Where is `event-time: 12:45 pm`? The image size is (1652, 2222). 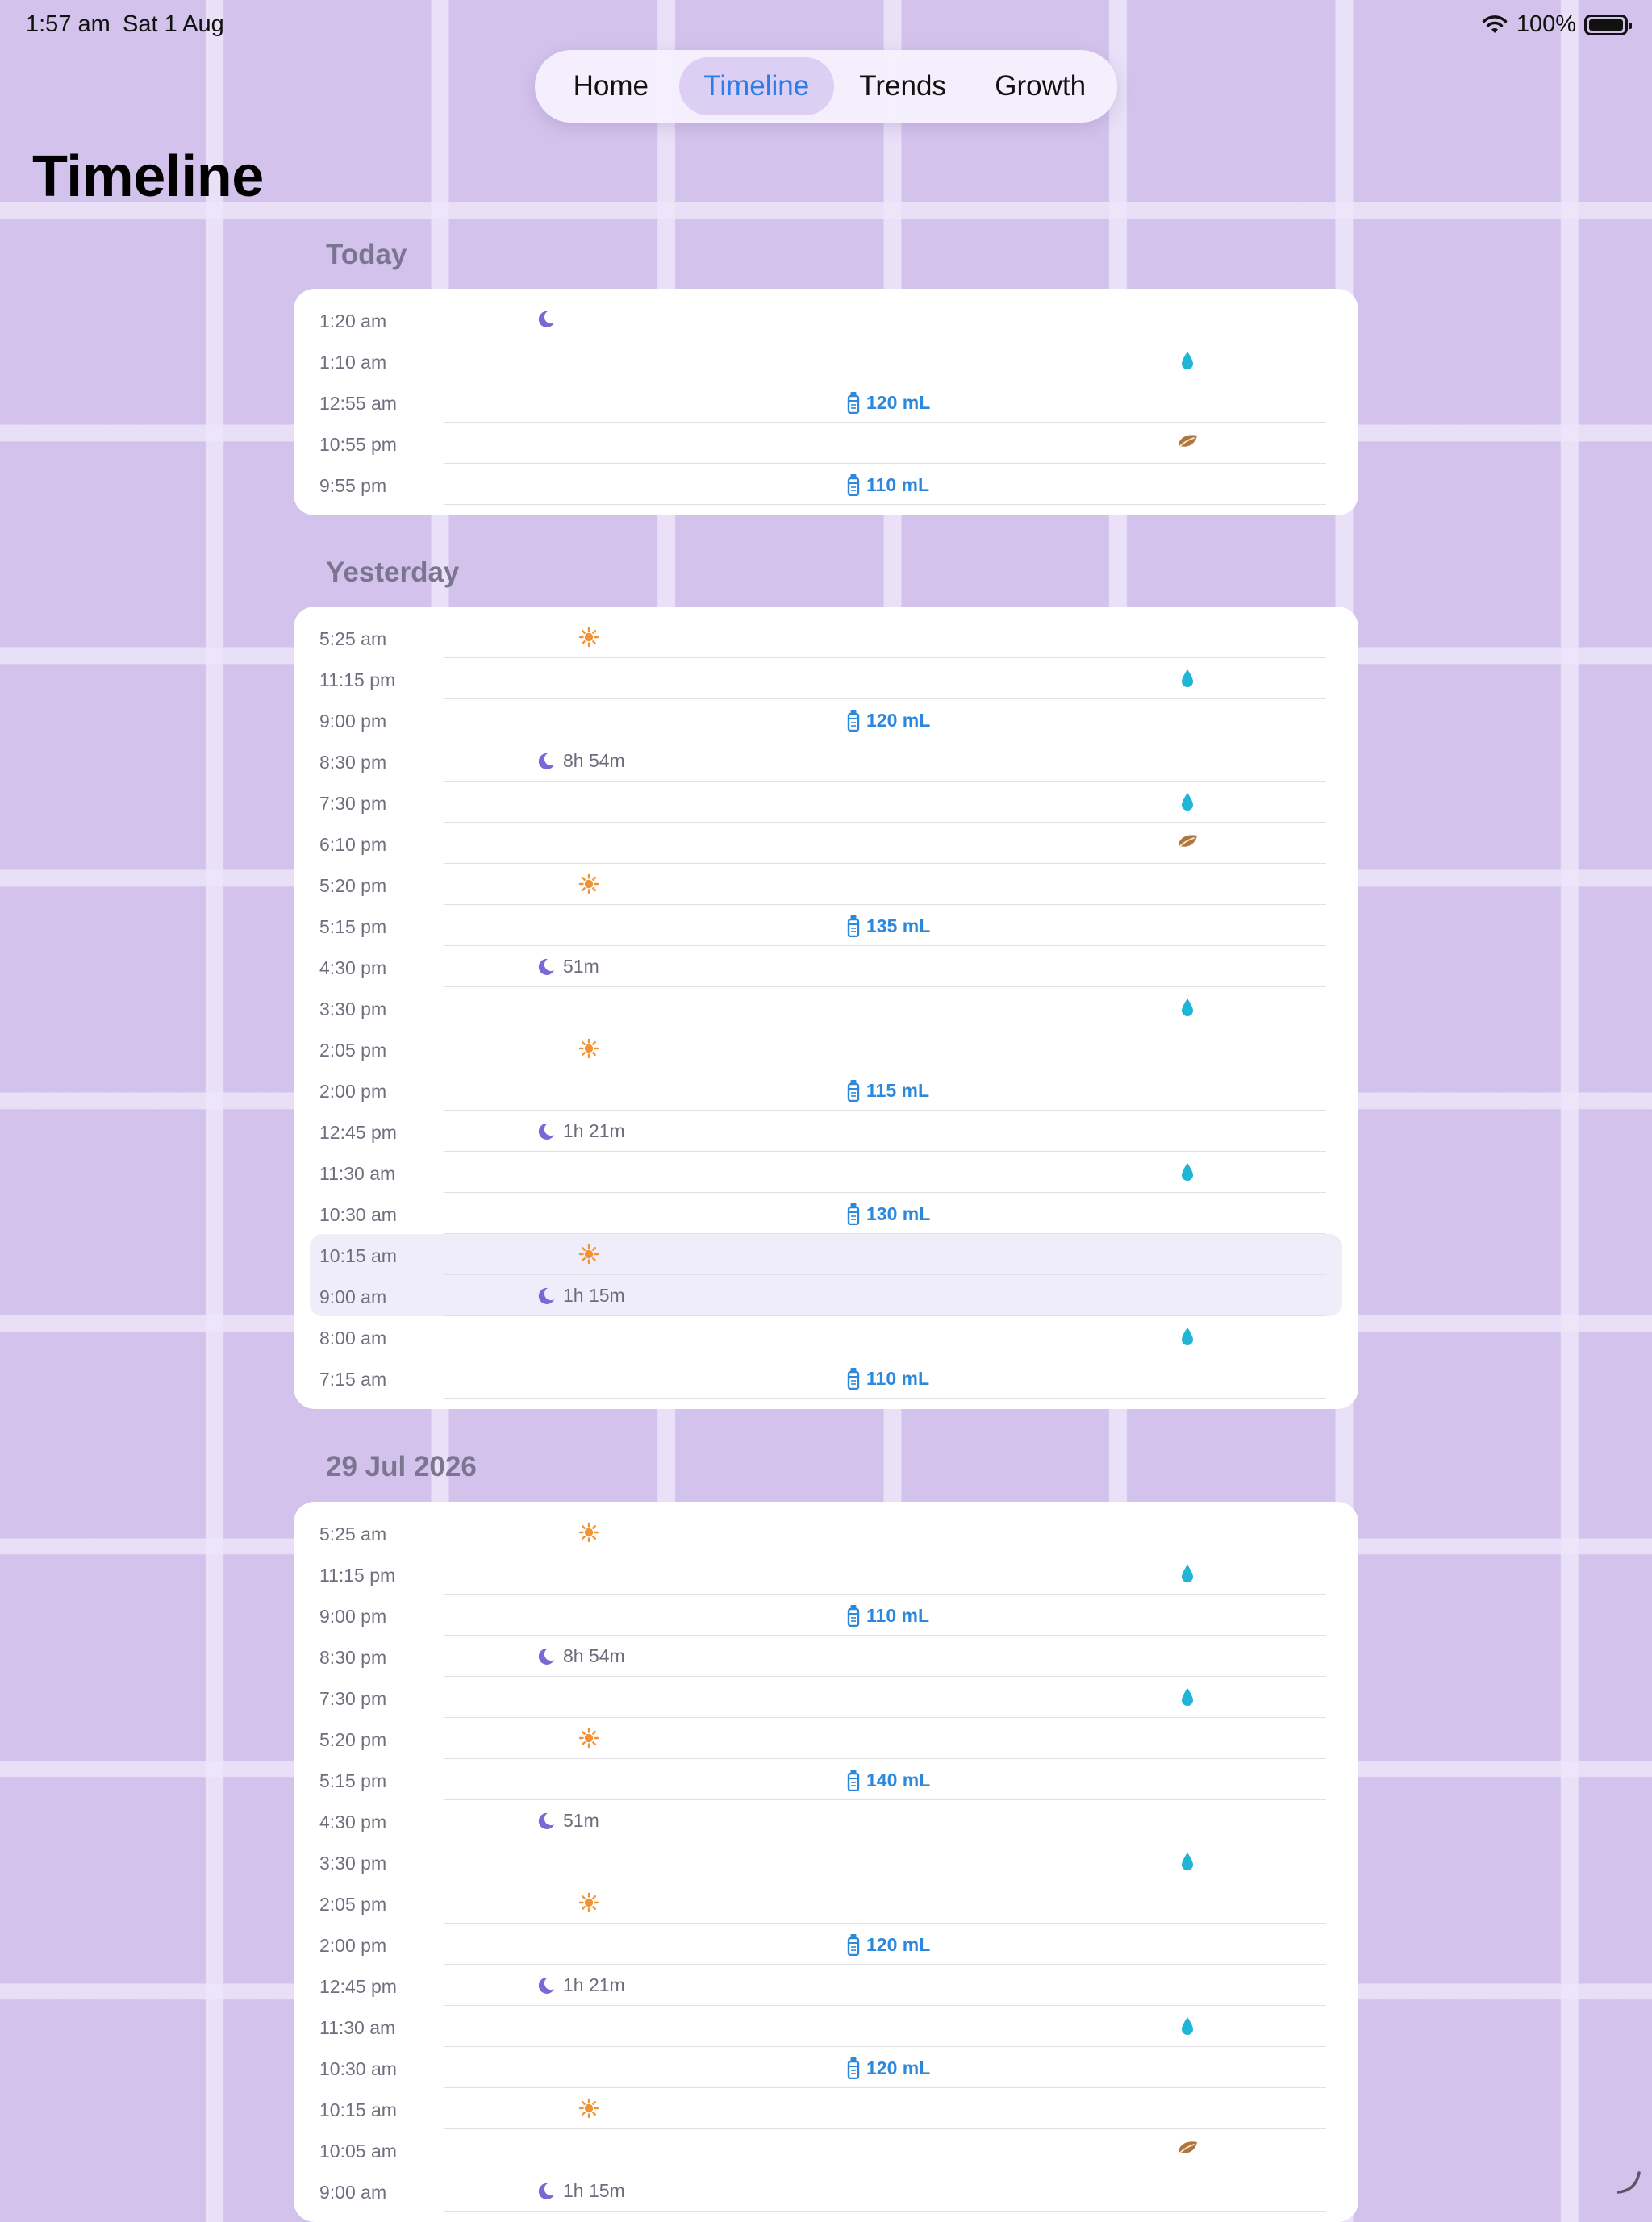
event-time: 12:45 pm is located at coordinates (358, 1132).